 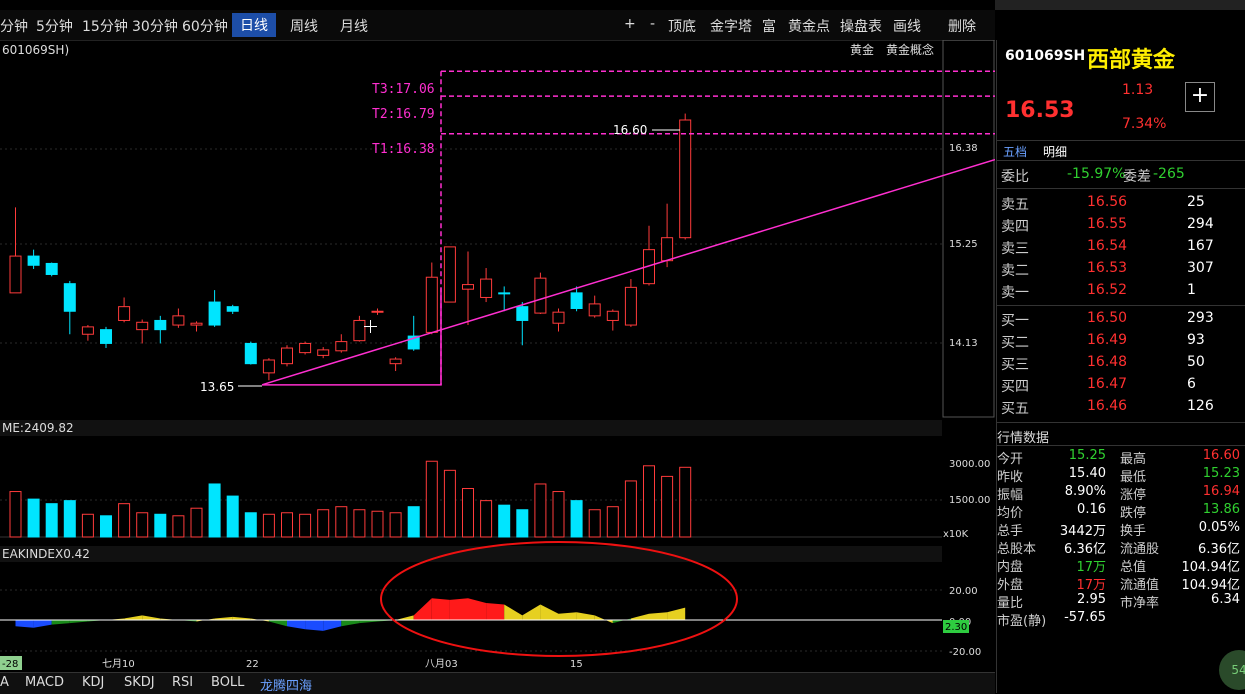 I want to click on sell-volume: 25, so click(x=1196, y=202).